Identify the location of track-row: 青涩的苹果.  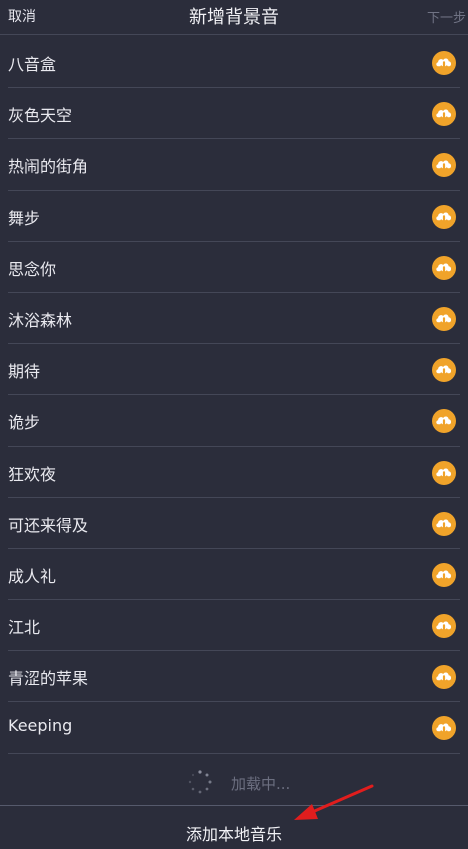
(234, 677).